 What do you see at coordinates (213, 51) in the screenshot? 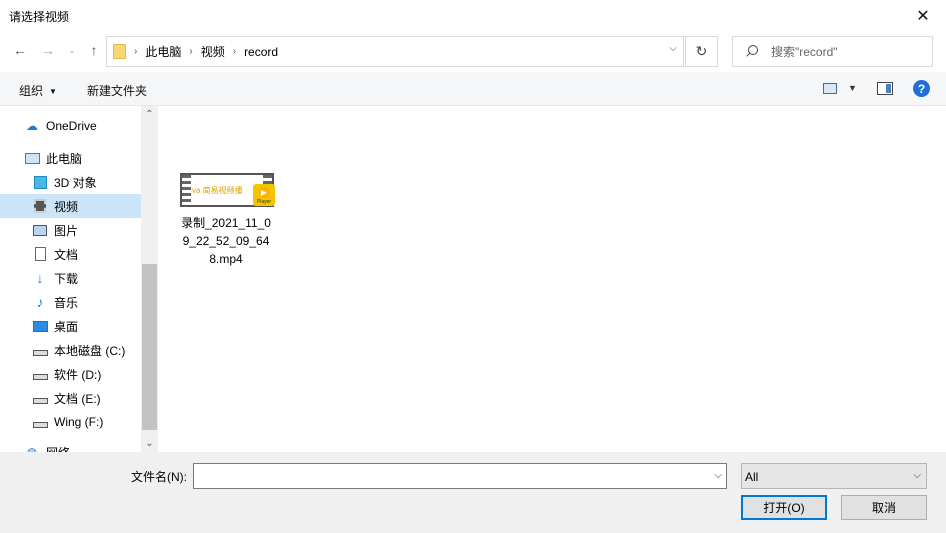
I see `breadcrumb-videos: 视频` at bounding box center [213, 51].